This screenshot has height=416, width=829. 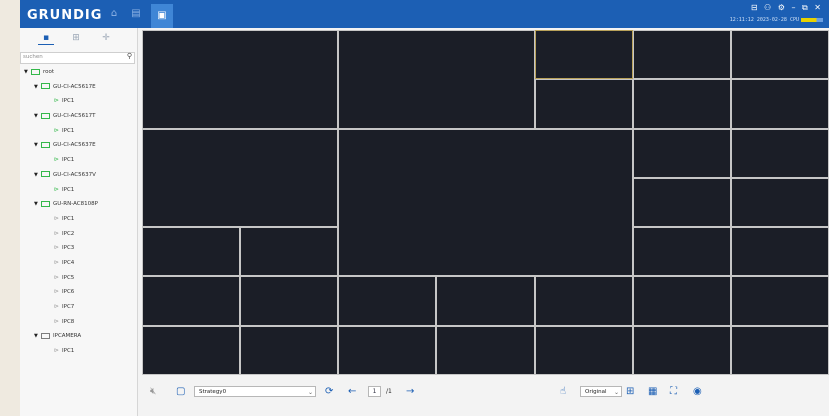 I want to click on fullscreen-icon: ⛶, so click(x=673, y=391).